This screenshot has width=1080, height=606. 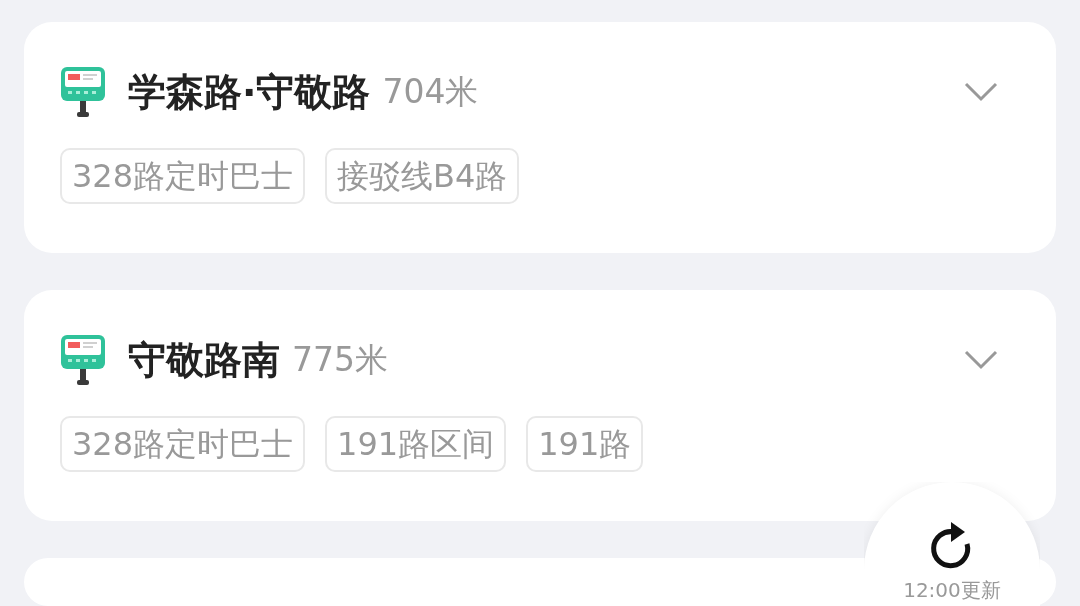 What do you see at coordinates (430, 91) in the screenshot?
I see `stop-distance: 704米` at bounding box center [430, 91].